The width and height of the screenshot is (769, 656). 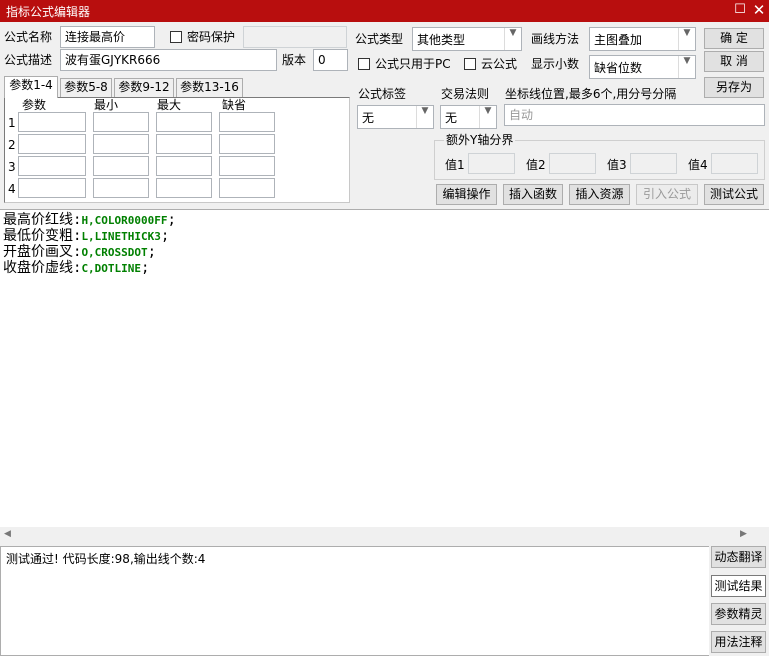 I want to click on y-axis-label: 额外Y轴分界, so click(x=480, y=140).